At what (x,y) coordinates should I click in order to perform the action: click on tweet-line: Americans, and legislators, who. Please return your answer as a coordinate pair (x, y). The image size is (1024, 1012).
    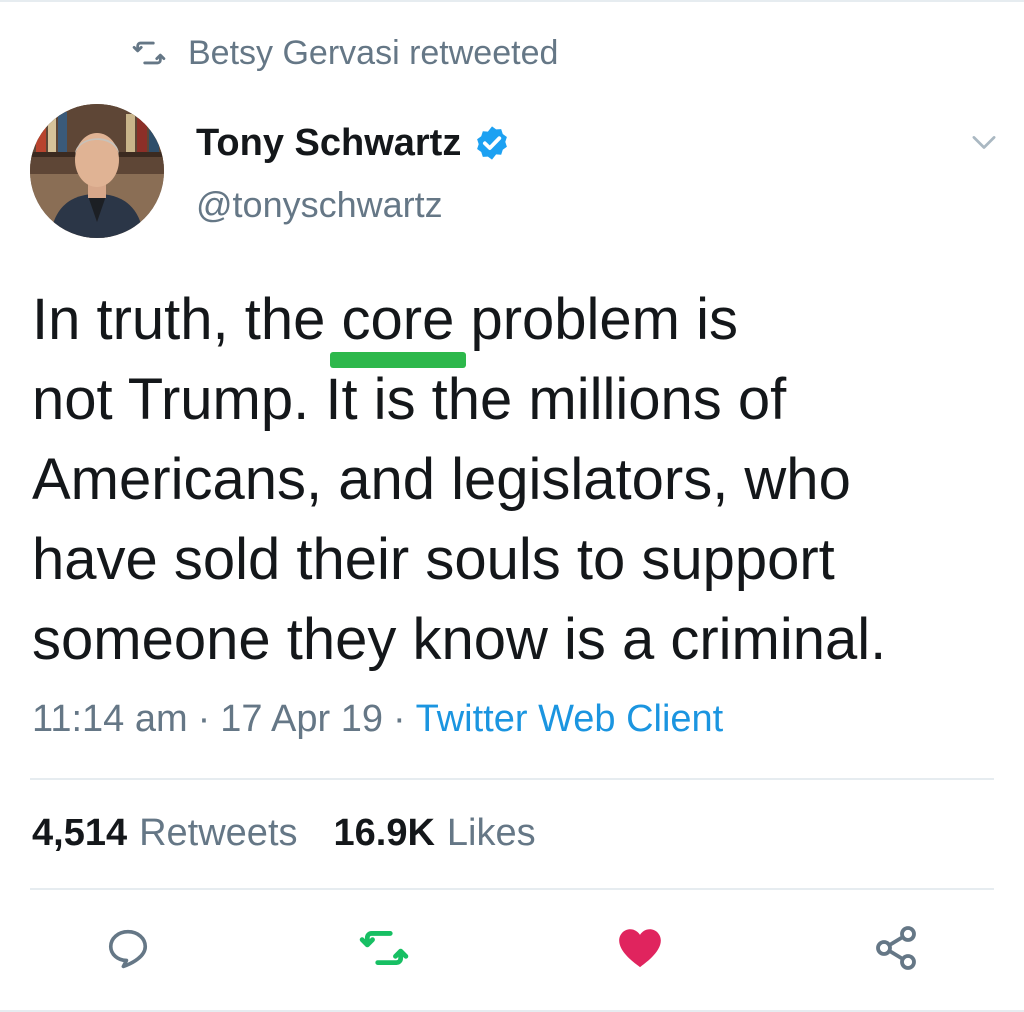
    Looking at the image, I should click on (441, 479).